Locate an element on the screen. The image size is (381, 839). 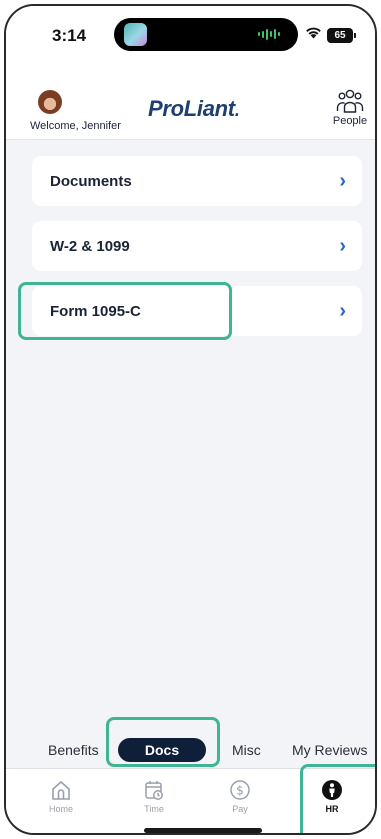
segment-tabs: Benefits Docs Misc My Reviews is located at coordinates (190, 751).